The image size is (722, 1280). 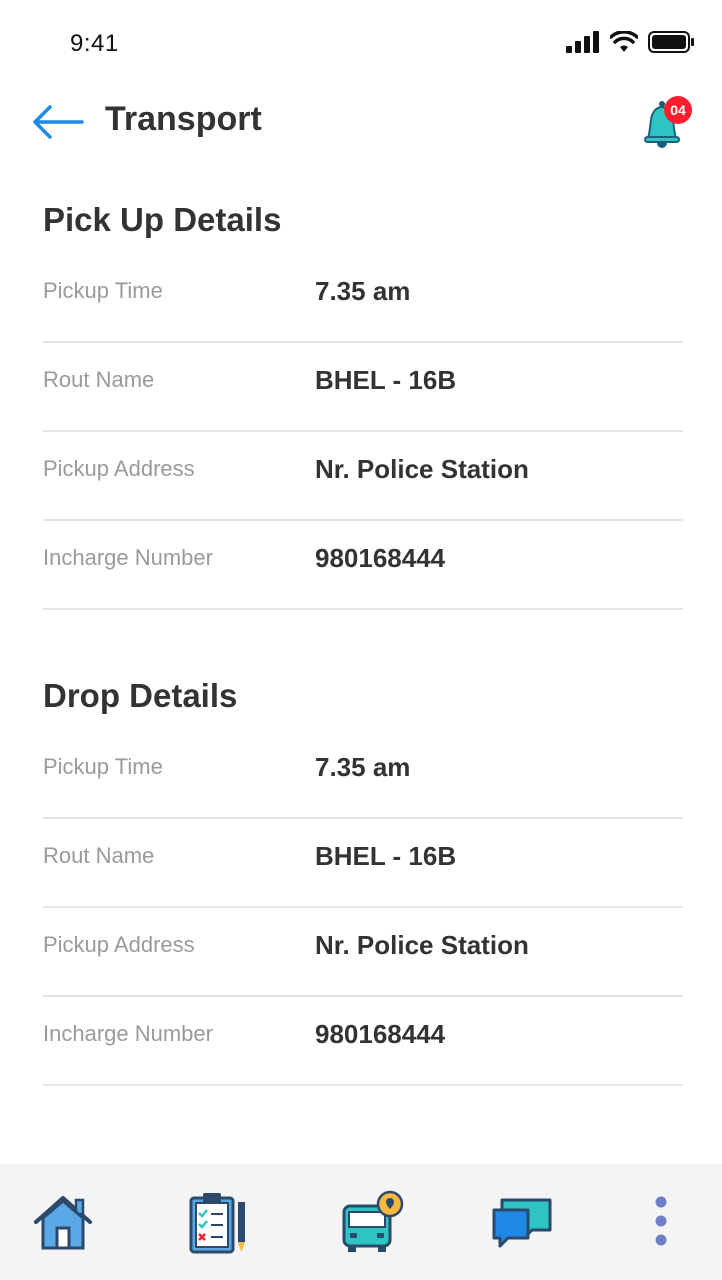 What do you see at coordinates (94, 43) in the screenshot?
I see `status-time: 9:41` at bounding box center [94, 43].